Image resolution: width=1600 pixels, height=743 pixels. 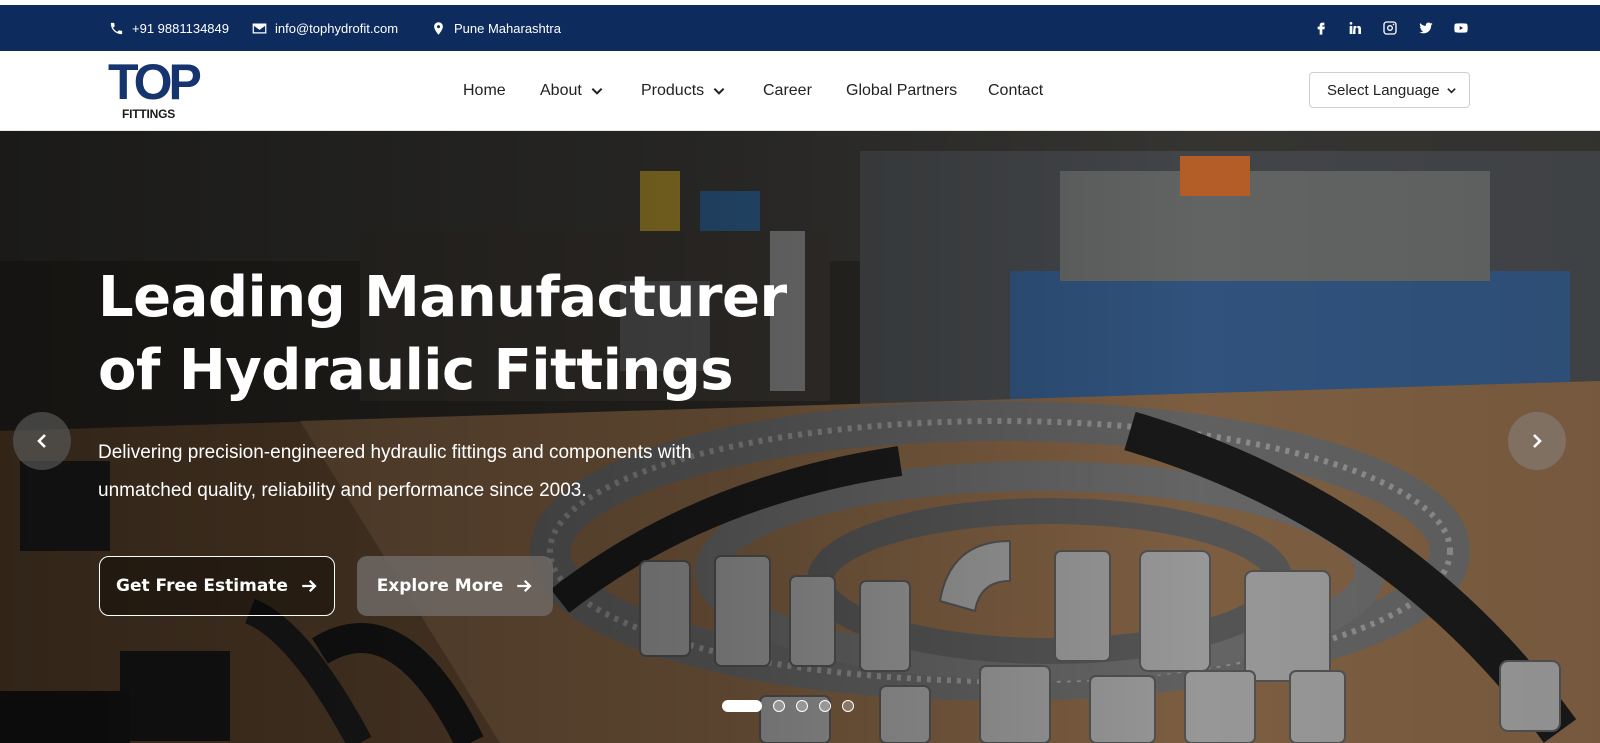 What do you see at coordinates (180, 28) in the screenshot?
I see `phone-number: +91 9881134849` at bounding box center [180, 28].